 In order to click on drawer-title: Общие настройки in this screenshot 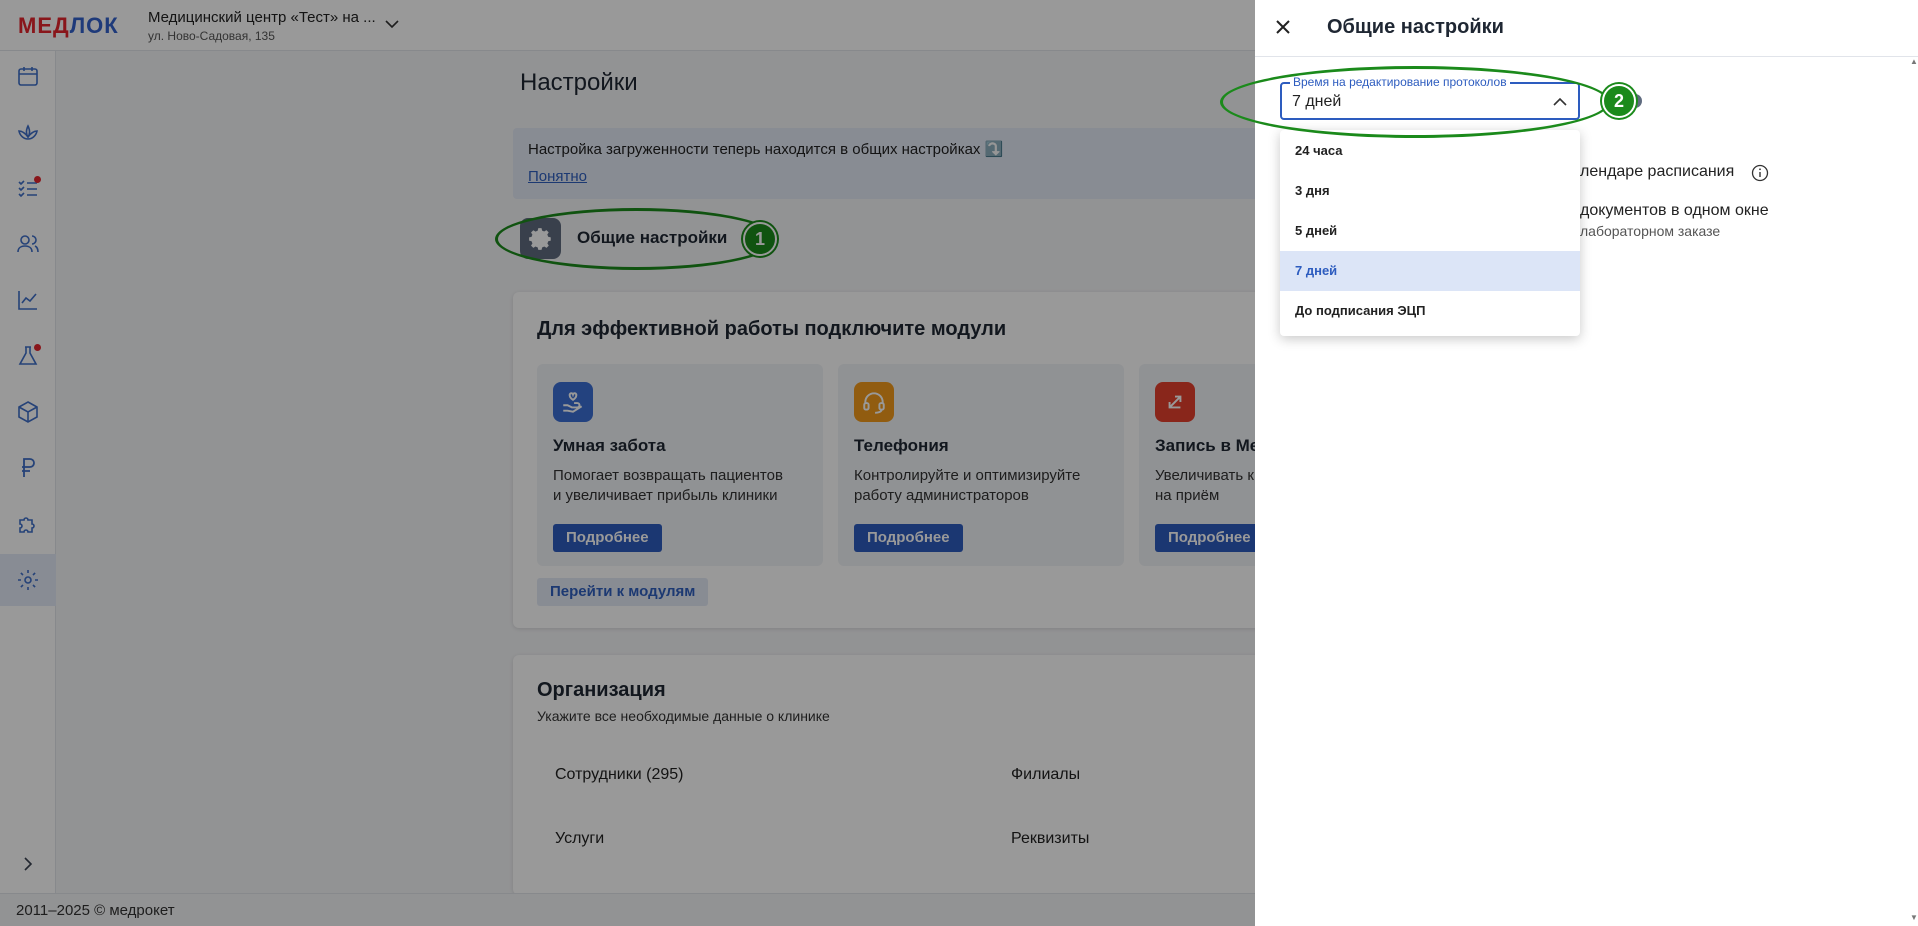, I will do `click(1415, 27)`.